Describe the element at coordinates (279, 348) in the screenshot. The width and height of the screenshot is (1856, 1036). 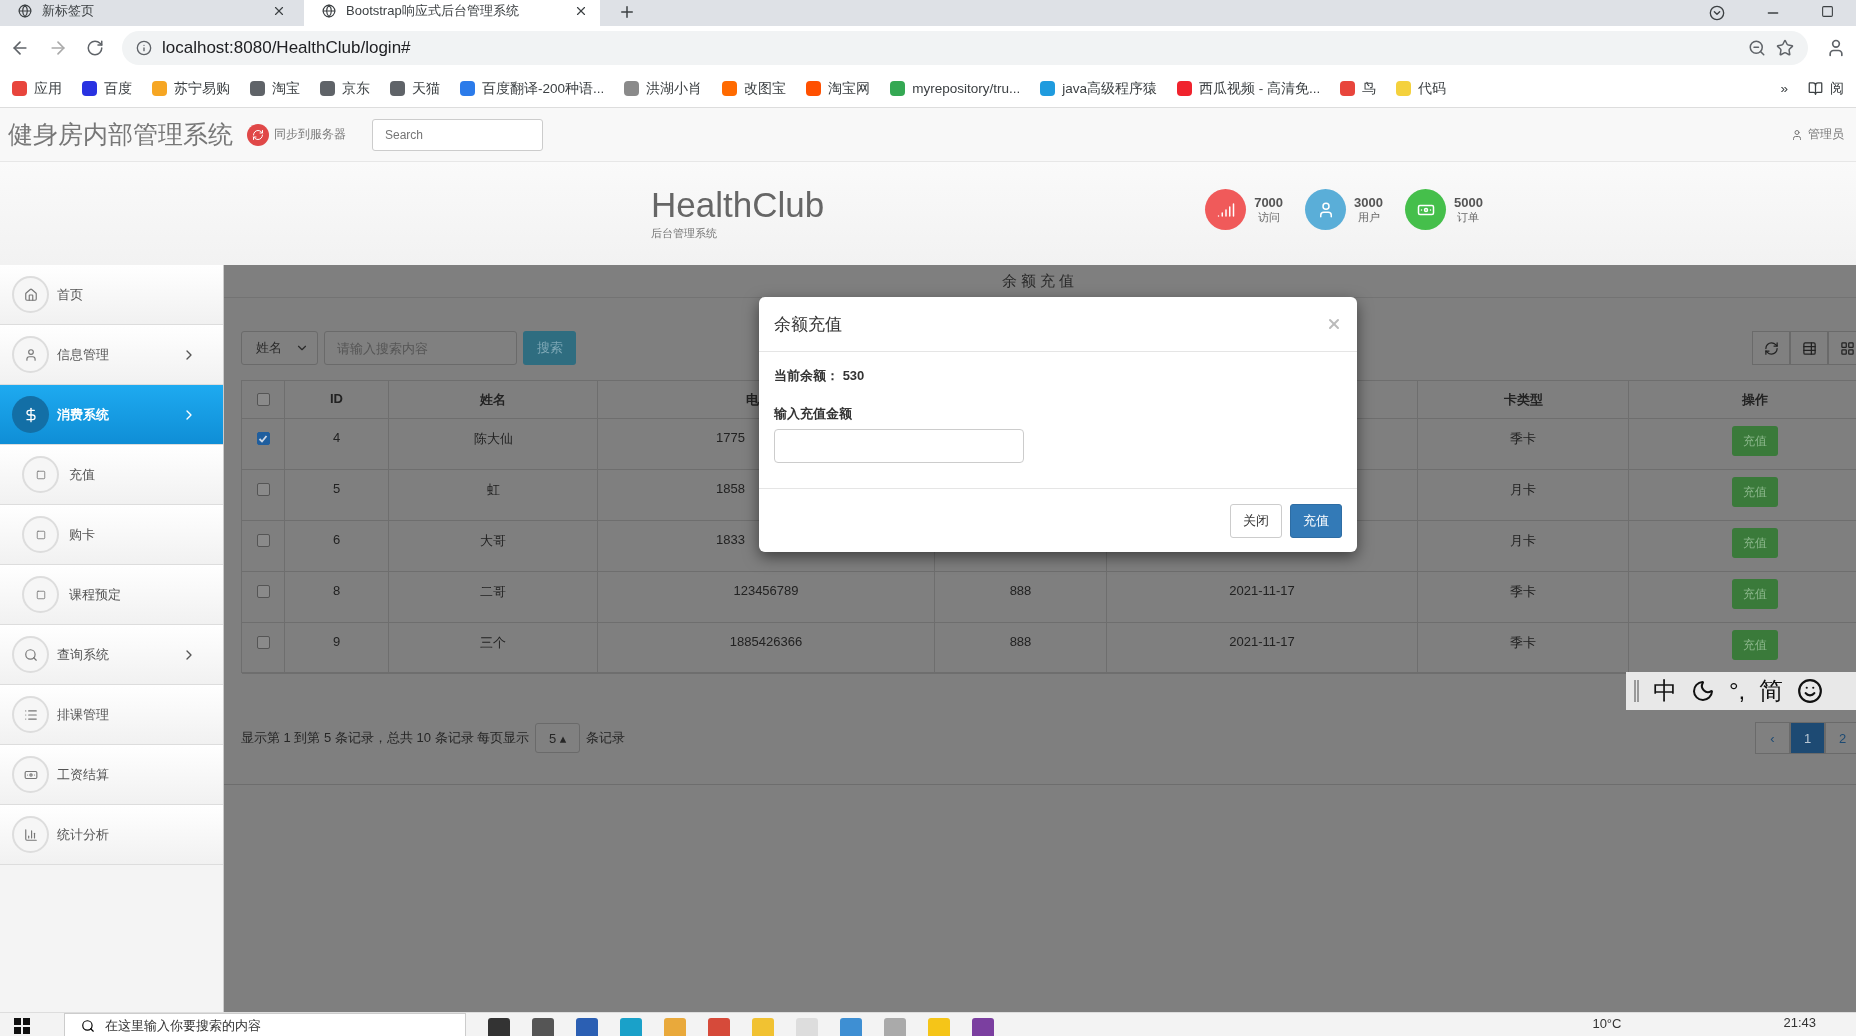
I see `field-select: 姓名` at that location.